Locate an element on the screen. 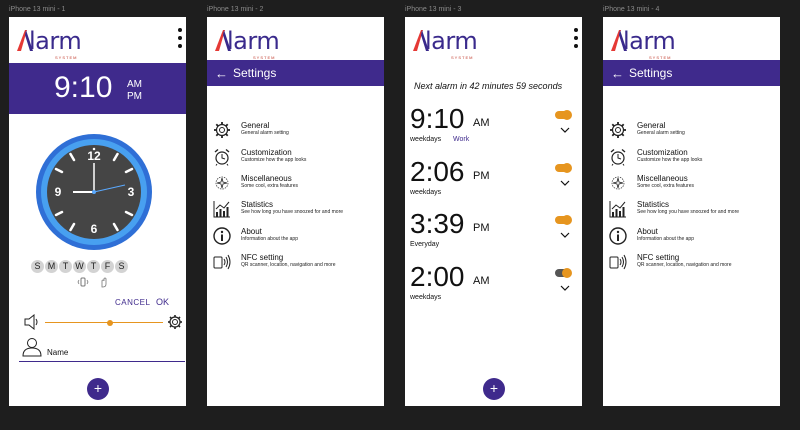 The height and width of the screenshot is (430, 800). alarm-ampm: PM is located at coordinates (481, 228).